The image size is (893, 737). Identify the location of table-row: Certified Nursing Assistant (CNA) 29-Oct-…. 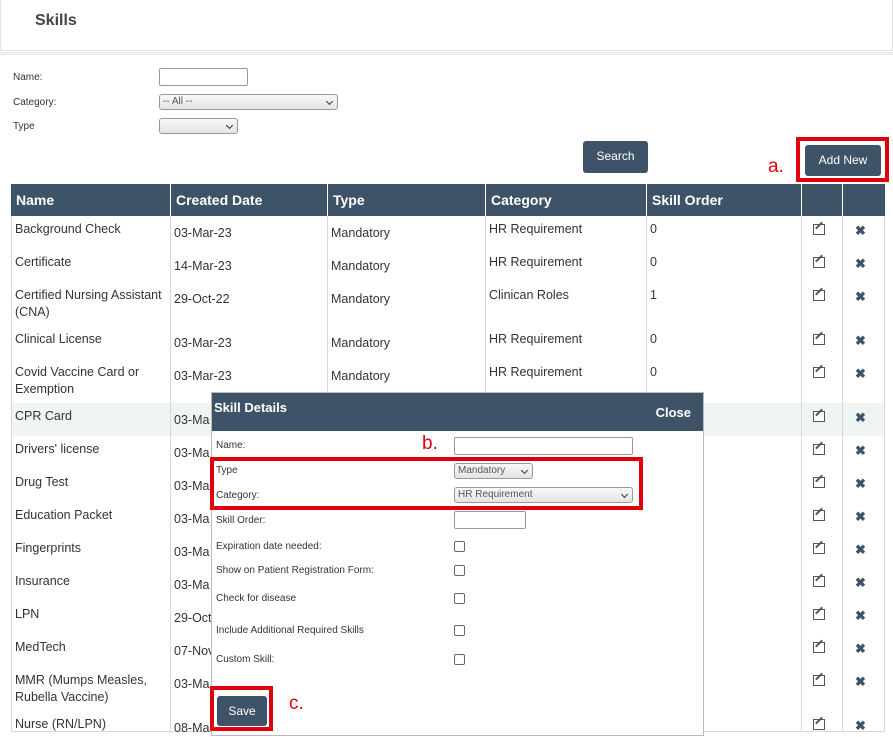
(448, 304).